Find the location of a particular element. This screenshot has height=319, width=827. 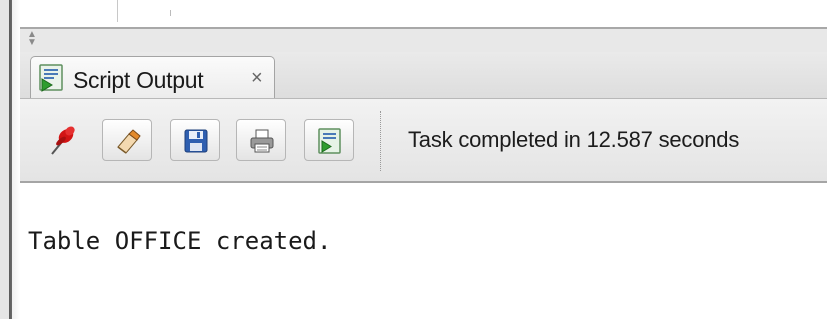

pin-button is located at coordinates (63, 140).